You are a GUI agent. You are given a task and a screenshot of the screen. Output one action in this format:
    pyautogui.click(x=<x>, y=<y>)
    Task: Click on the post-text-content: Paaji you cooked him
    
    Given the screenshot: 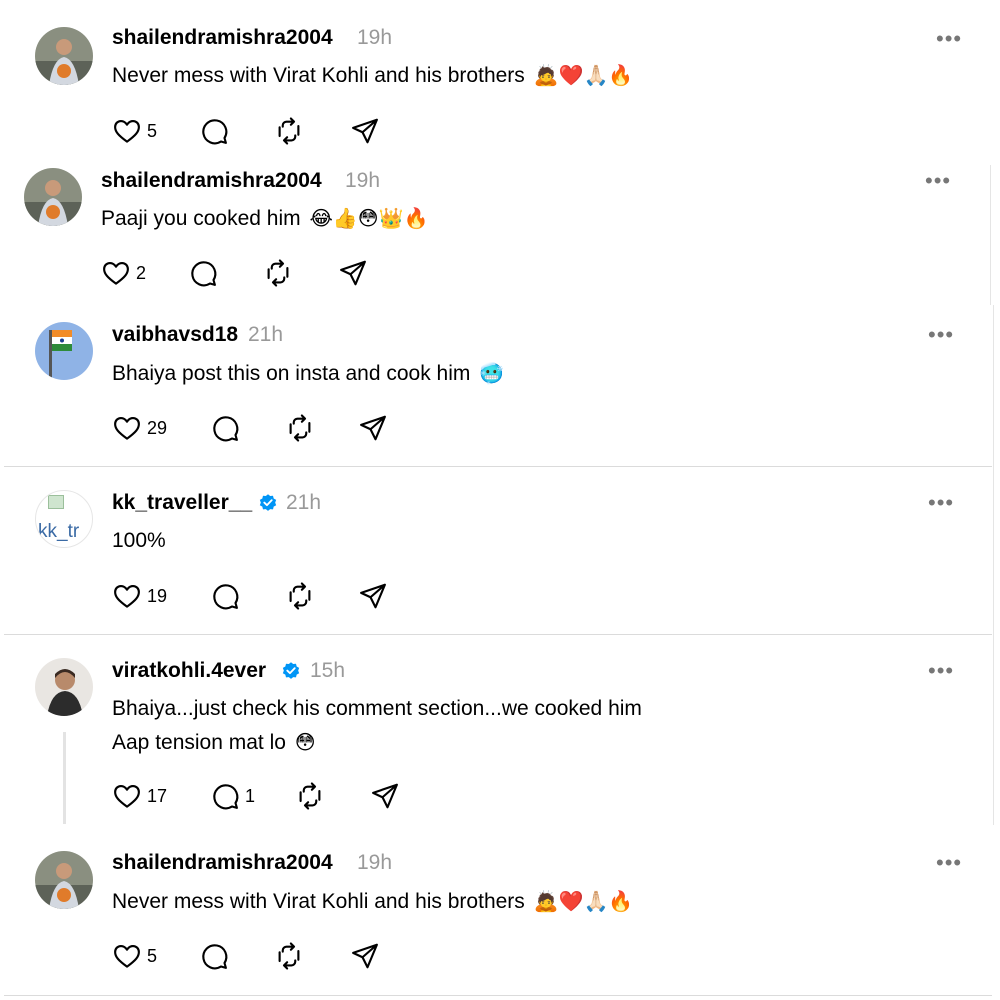 What is the action you would take?
    pyautogui.click(x=201, y=218)
    